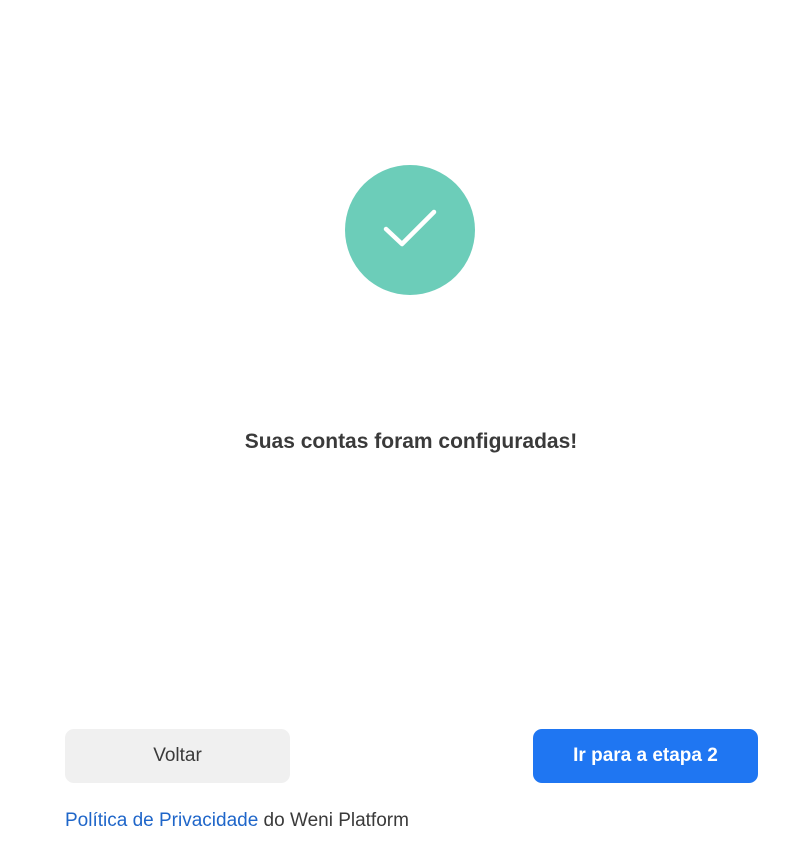 This screenshot has width=805, height=868. What do you see at coordinates (645, 756) in the screenshot?
I see `go-to-step-2-button: Ir para a etapa 2` at bounding box center [645, 756].